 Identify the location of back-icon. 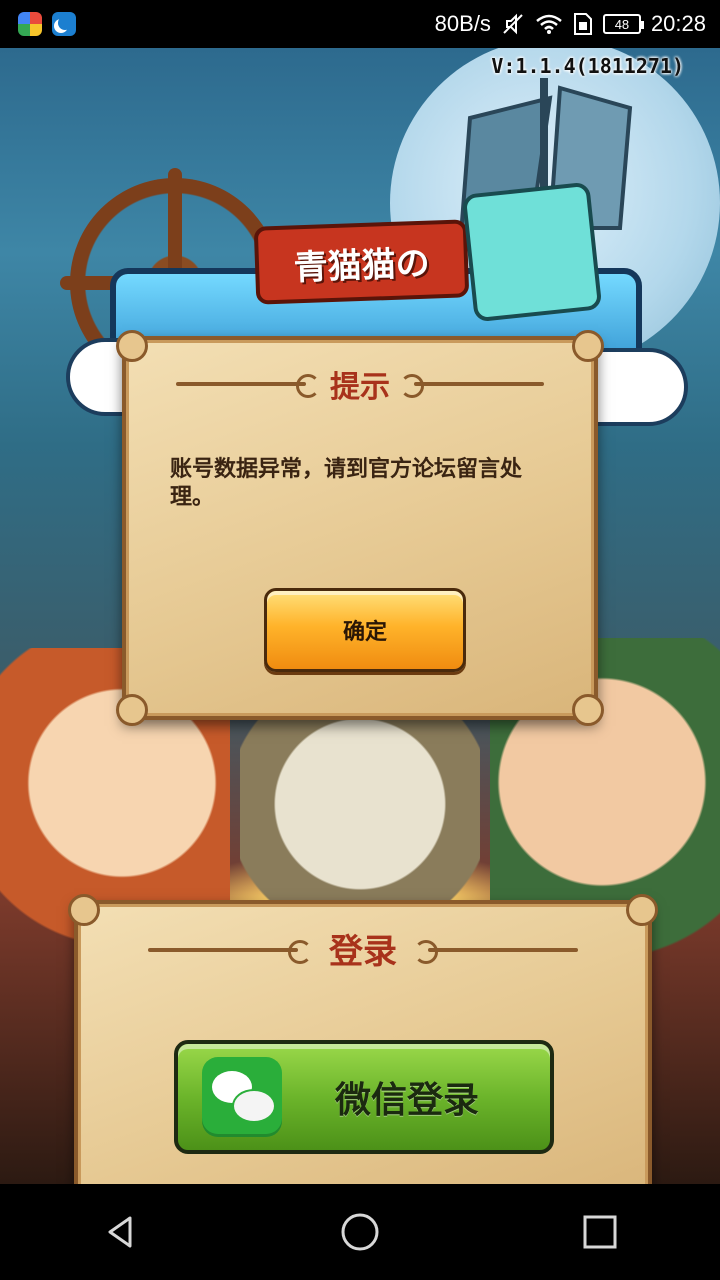
(120, 1232).